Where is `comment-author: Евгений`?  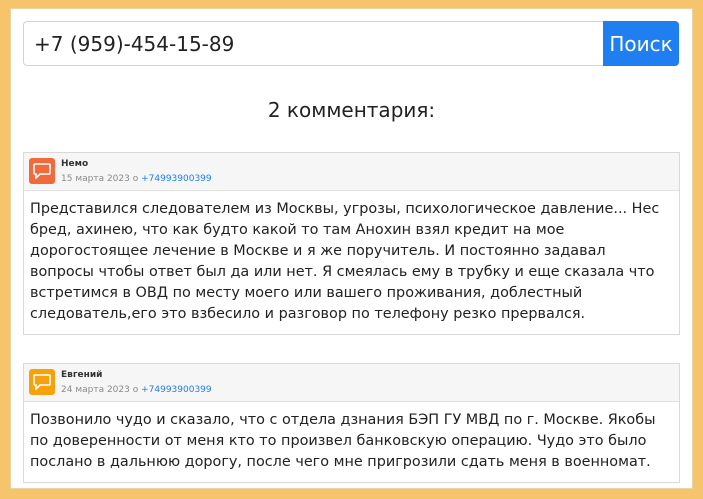
comment-author: Евгений is located at coordinates (82, 375).